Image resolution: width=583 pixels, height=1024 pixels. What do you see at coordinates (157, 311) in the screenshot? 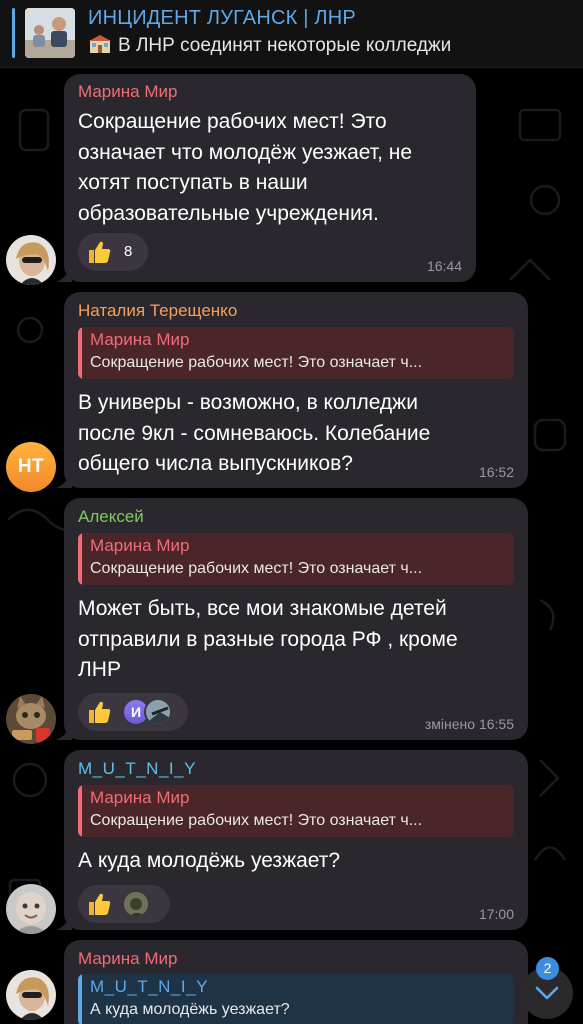
I see `sender-name: Наталия Терещенко` at bounding box center [157, 311].